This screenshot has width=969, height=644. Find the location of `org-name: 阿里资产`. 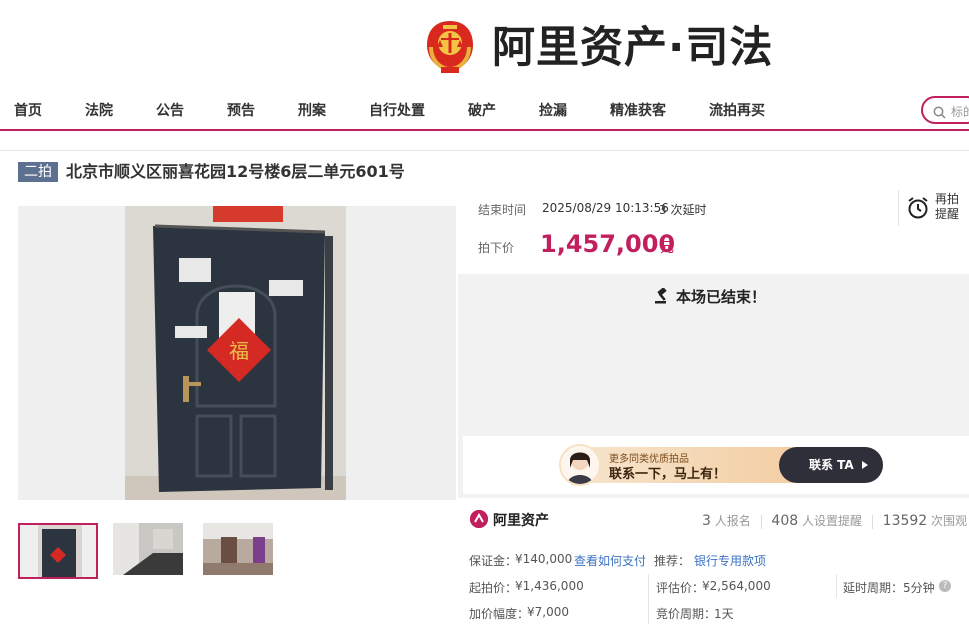

org-name: 阿里资产 is located at coordinates (521, 520).